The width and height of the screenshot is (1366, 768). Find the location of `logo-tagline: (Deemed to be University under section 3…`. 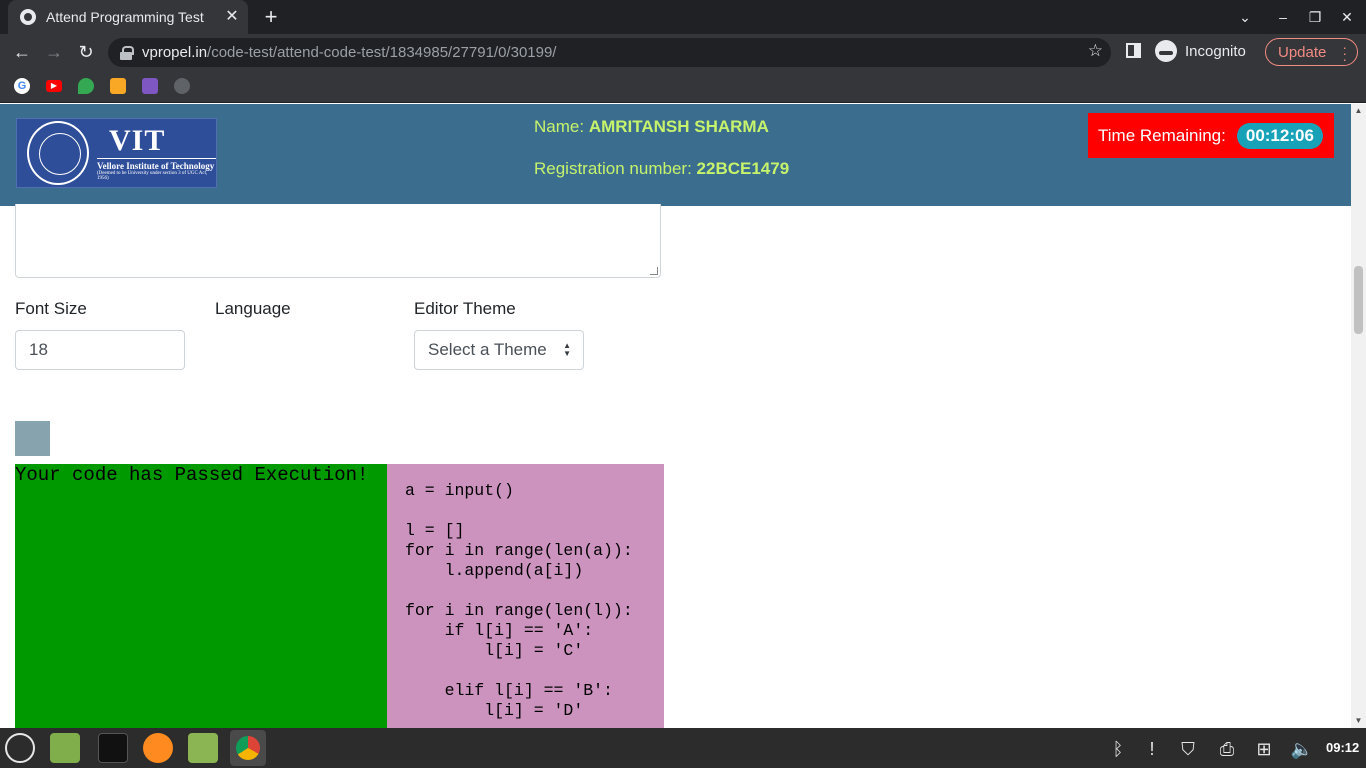

logo-tagline: (Deemed to be University under section 3… is located at coordinates (152, 175).